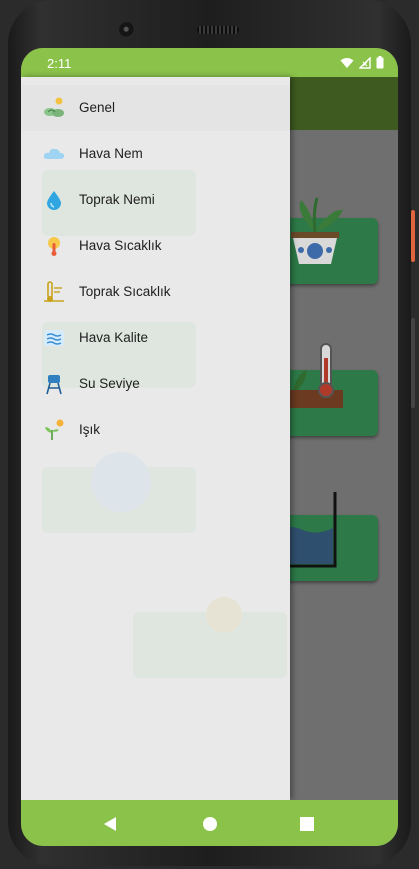  Describe the element at coordinates (155, 430) in the screenshot. I see `drawer-item-isik: Işık` at that location.